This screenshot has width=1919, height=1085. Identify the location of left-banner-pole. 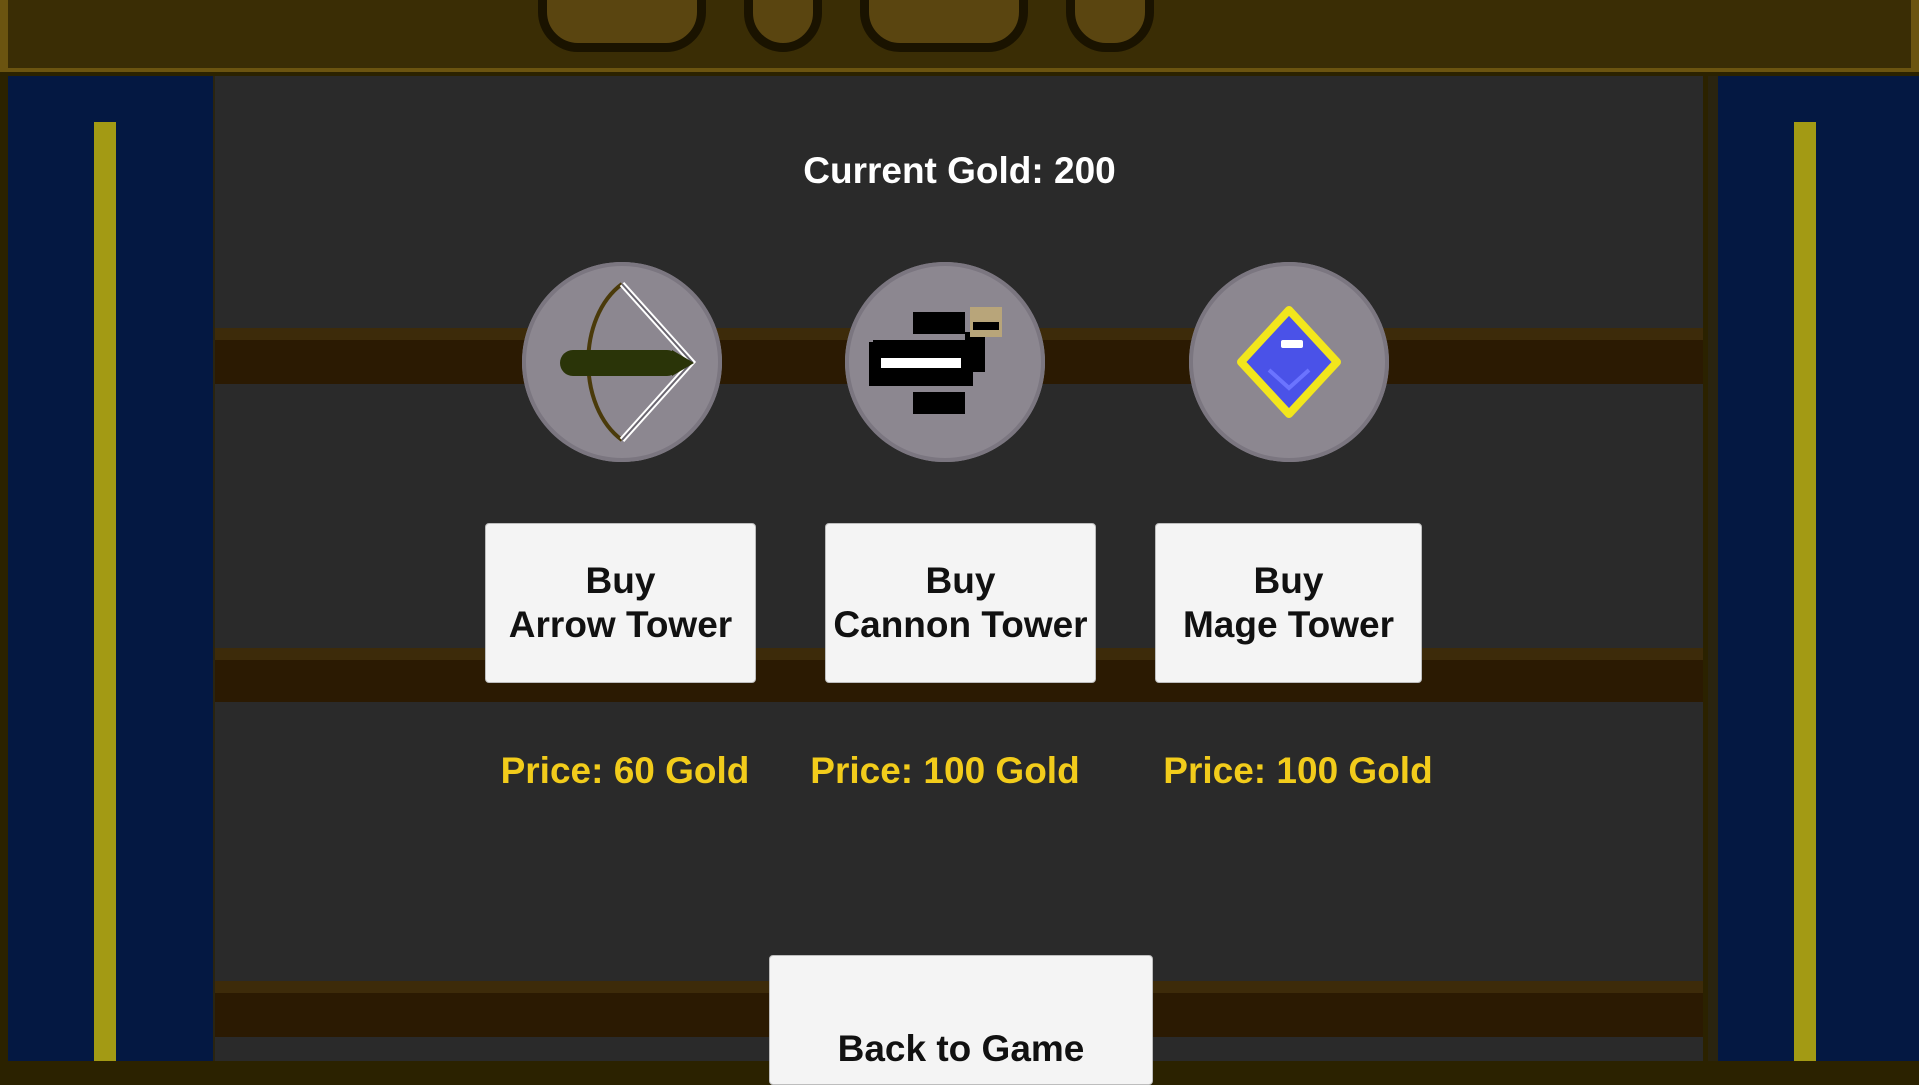
(105, 591).